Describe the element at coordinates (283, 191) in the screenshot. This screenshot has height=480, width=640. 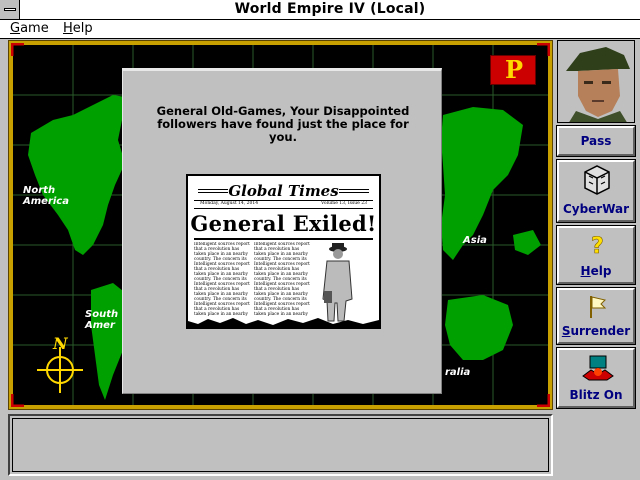
I see `newspaper-name: Global Times` at that location.